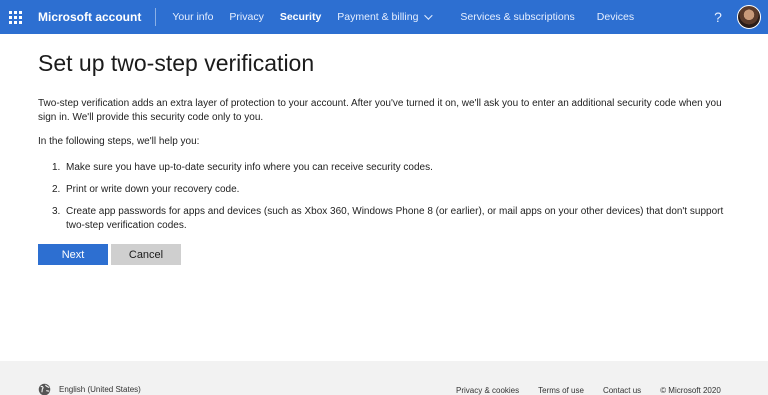 This screenshot has height=395, width=768. I want to click on copyright-text: © Microsoft 2020, so click(690, 390).